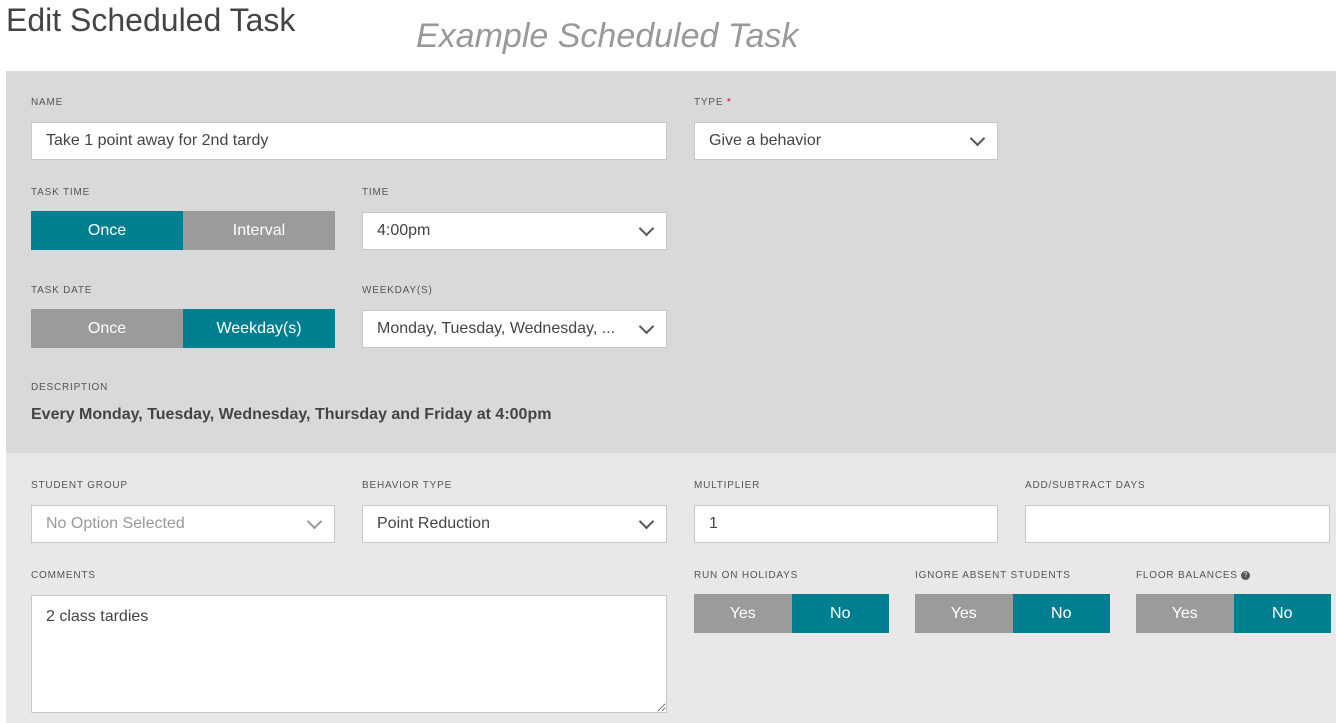 This screenshot has width=1336, height=723. Describe the element at coordinates (729, 102) in the screenshot. I see `required-marker: *` at that location.